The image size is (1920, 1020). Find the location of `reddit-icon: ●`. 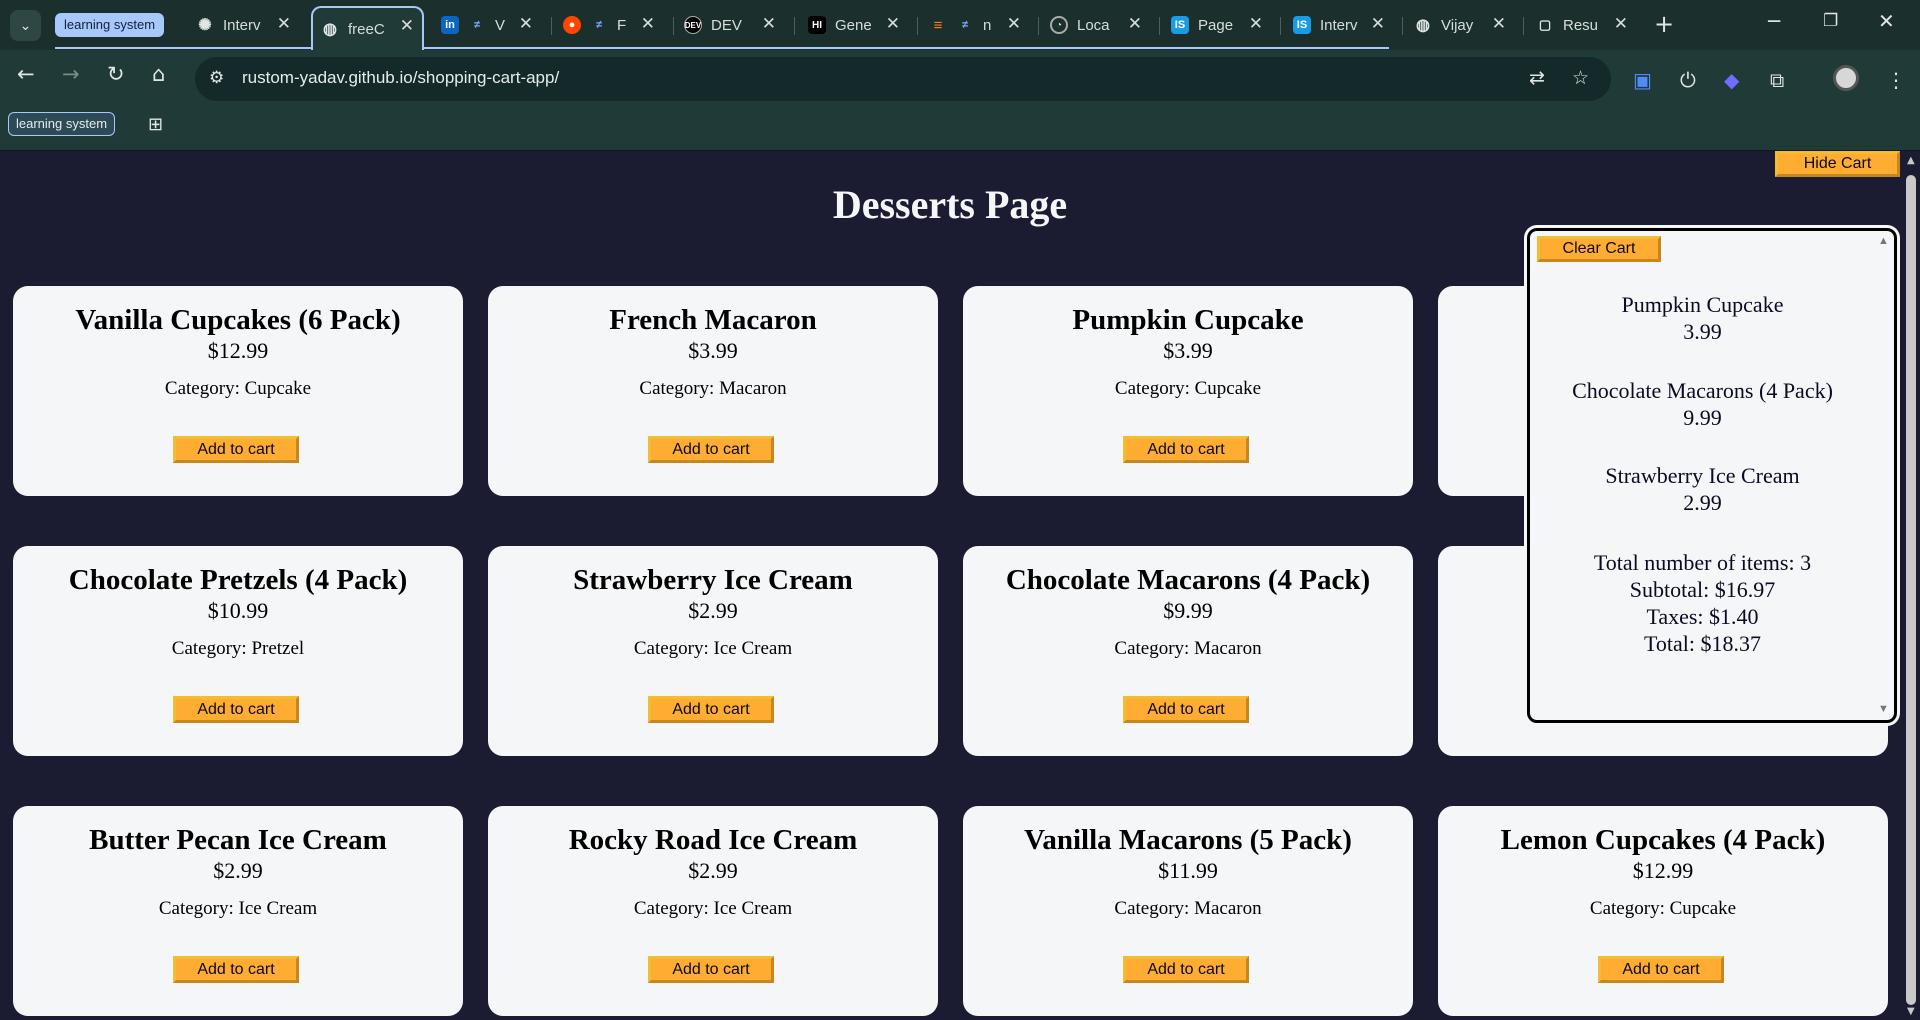

reddit-icon: ● is located at coordinates (572, 25).